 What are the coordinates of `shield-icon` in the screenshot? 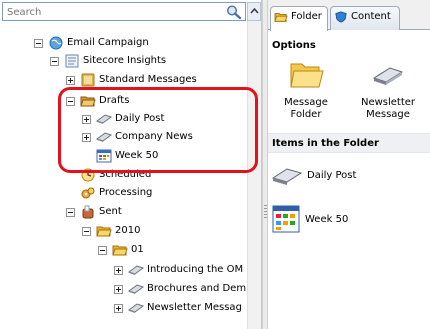 It's located at (341, 17).